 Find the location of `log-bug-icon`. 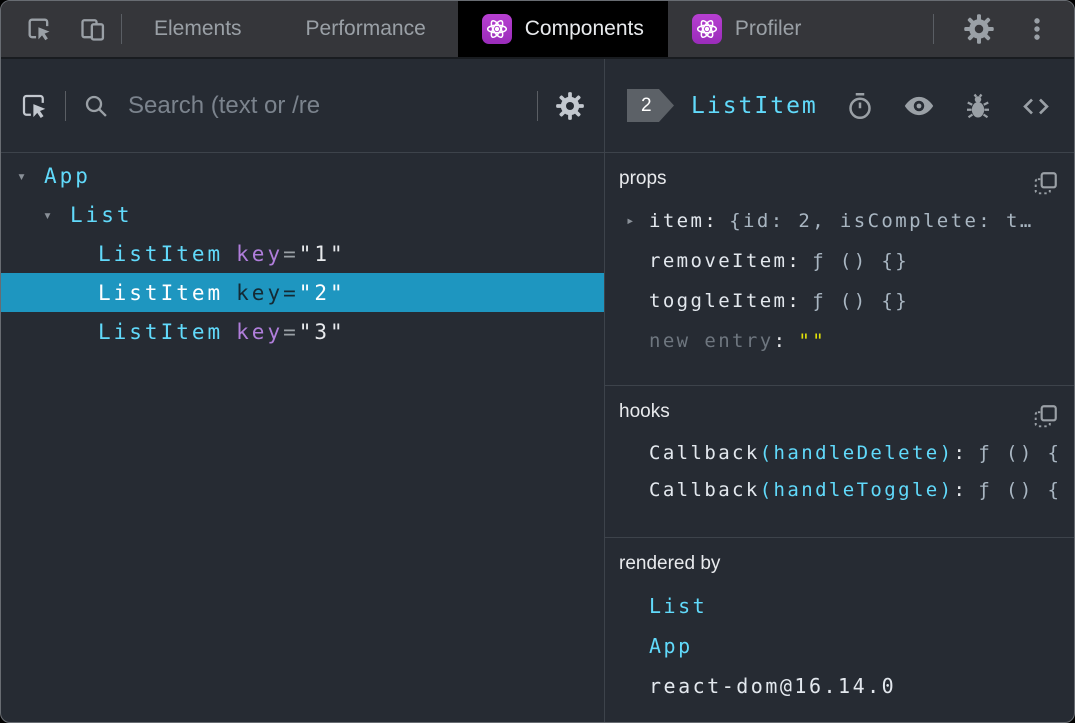

log-bug-icon is located at coordinates (978, 106).